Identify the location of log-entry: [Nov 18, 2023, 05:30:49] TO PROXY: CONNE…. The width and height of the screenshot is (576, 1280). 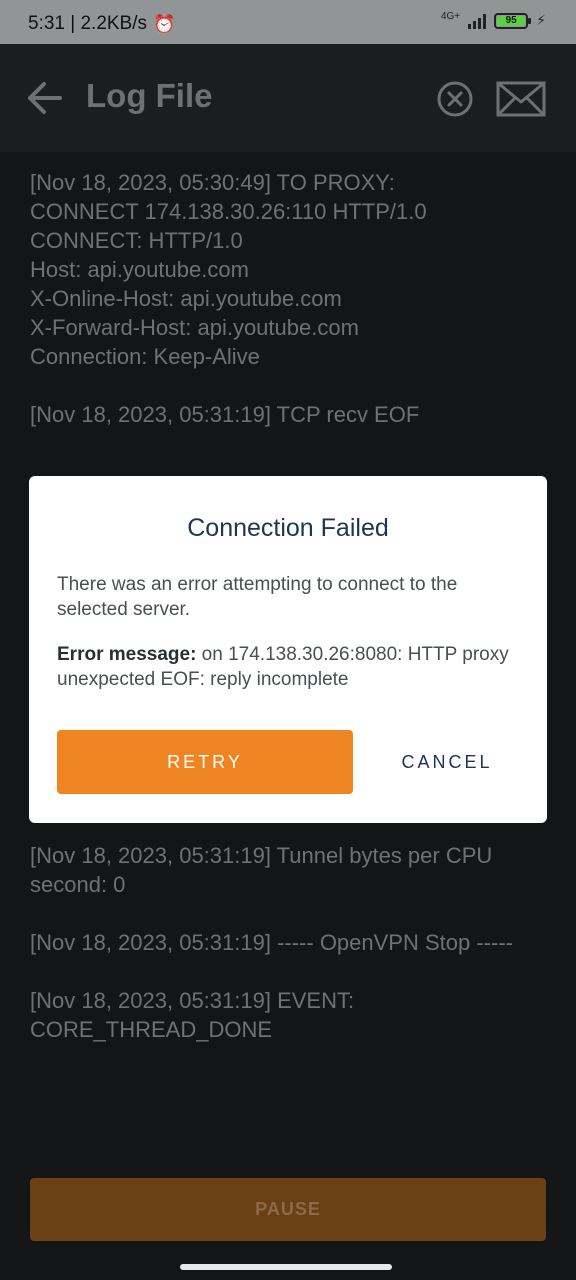
(228, 269).